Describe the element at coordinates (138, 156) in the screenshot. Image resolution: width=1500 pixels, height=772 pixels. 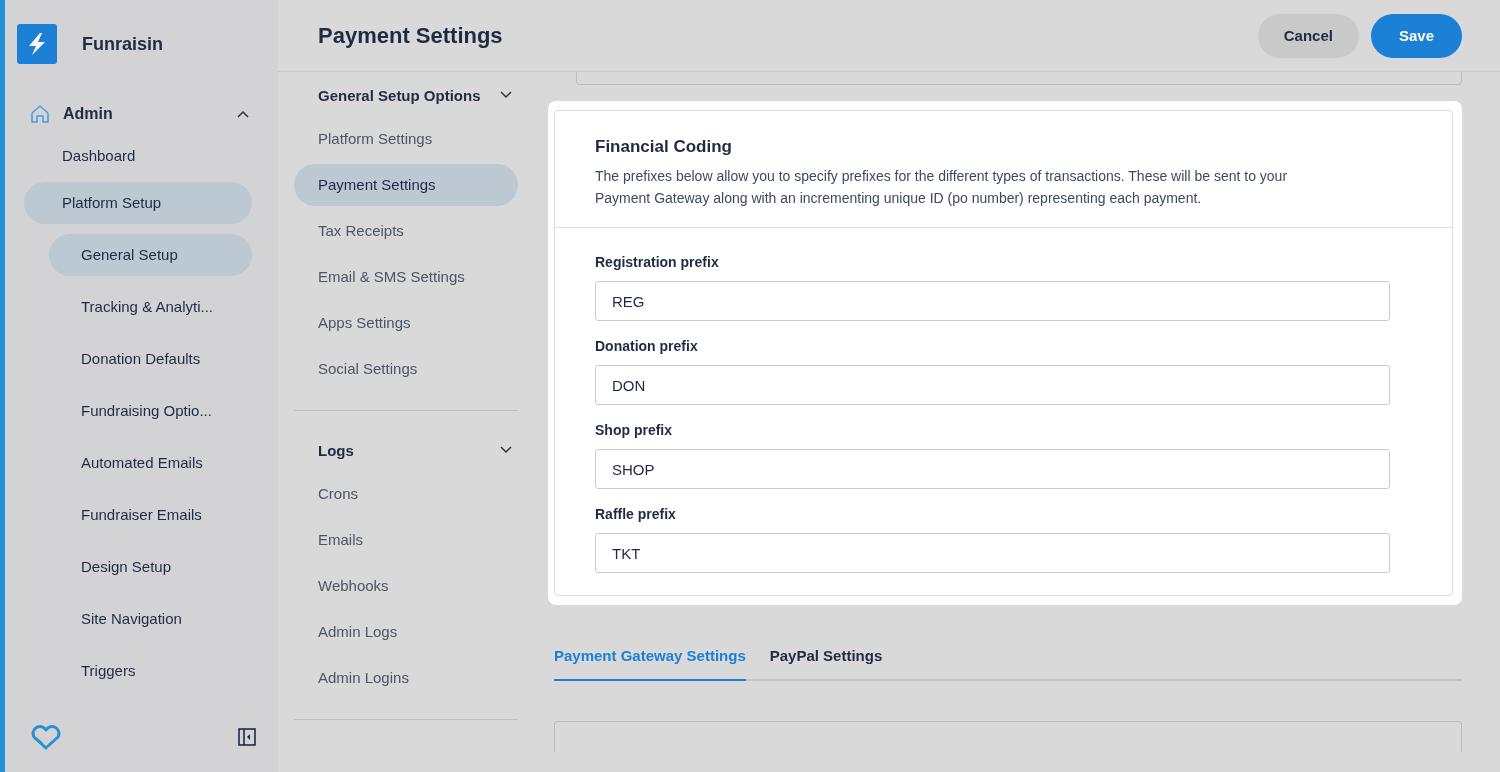
I see `sidebar-item: Dashboard` at that location.